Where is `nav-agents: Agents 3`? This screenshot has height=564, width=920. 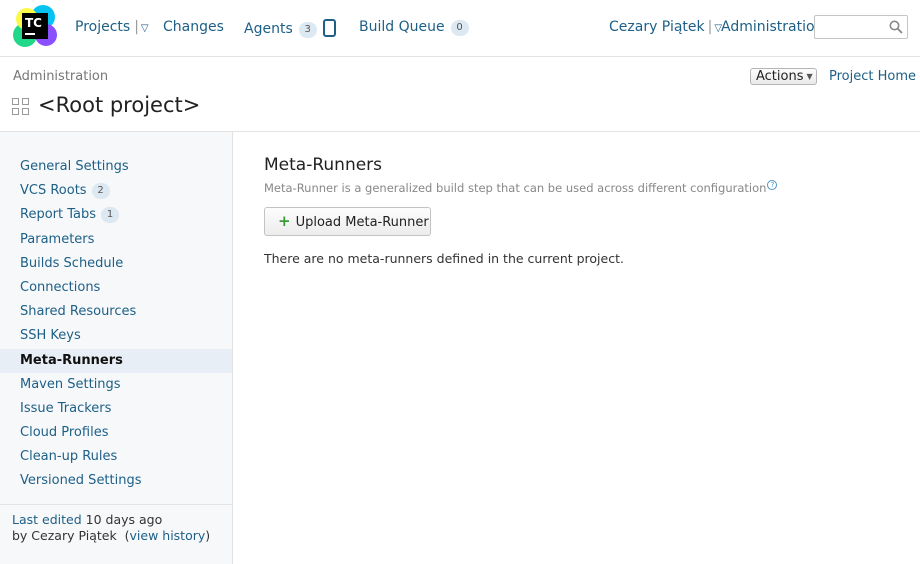
nav-agents: Agents 3 is located at coordinates (290, 28).